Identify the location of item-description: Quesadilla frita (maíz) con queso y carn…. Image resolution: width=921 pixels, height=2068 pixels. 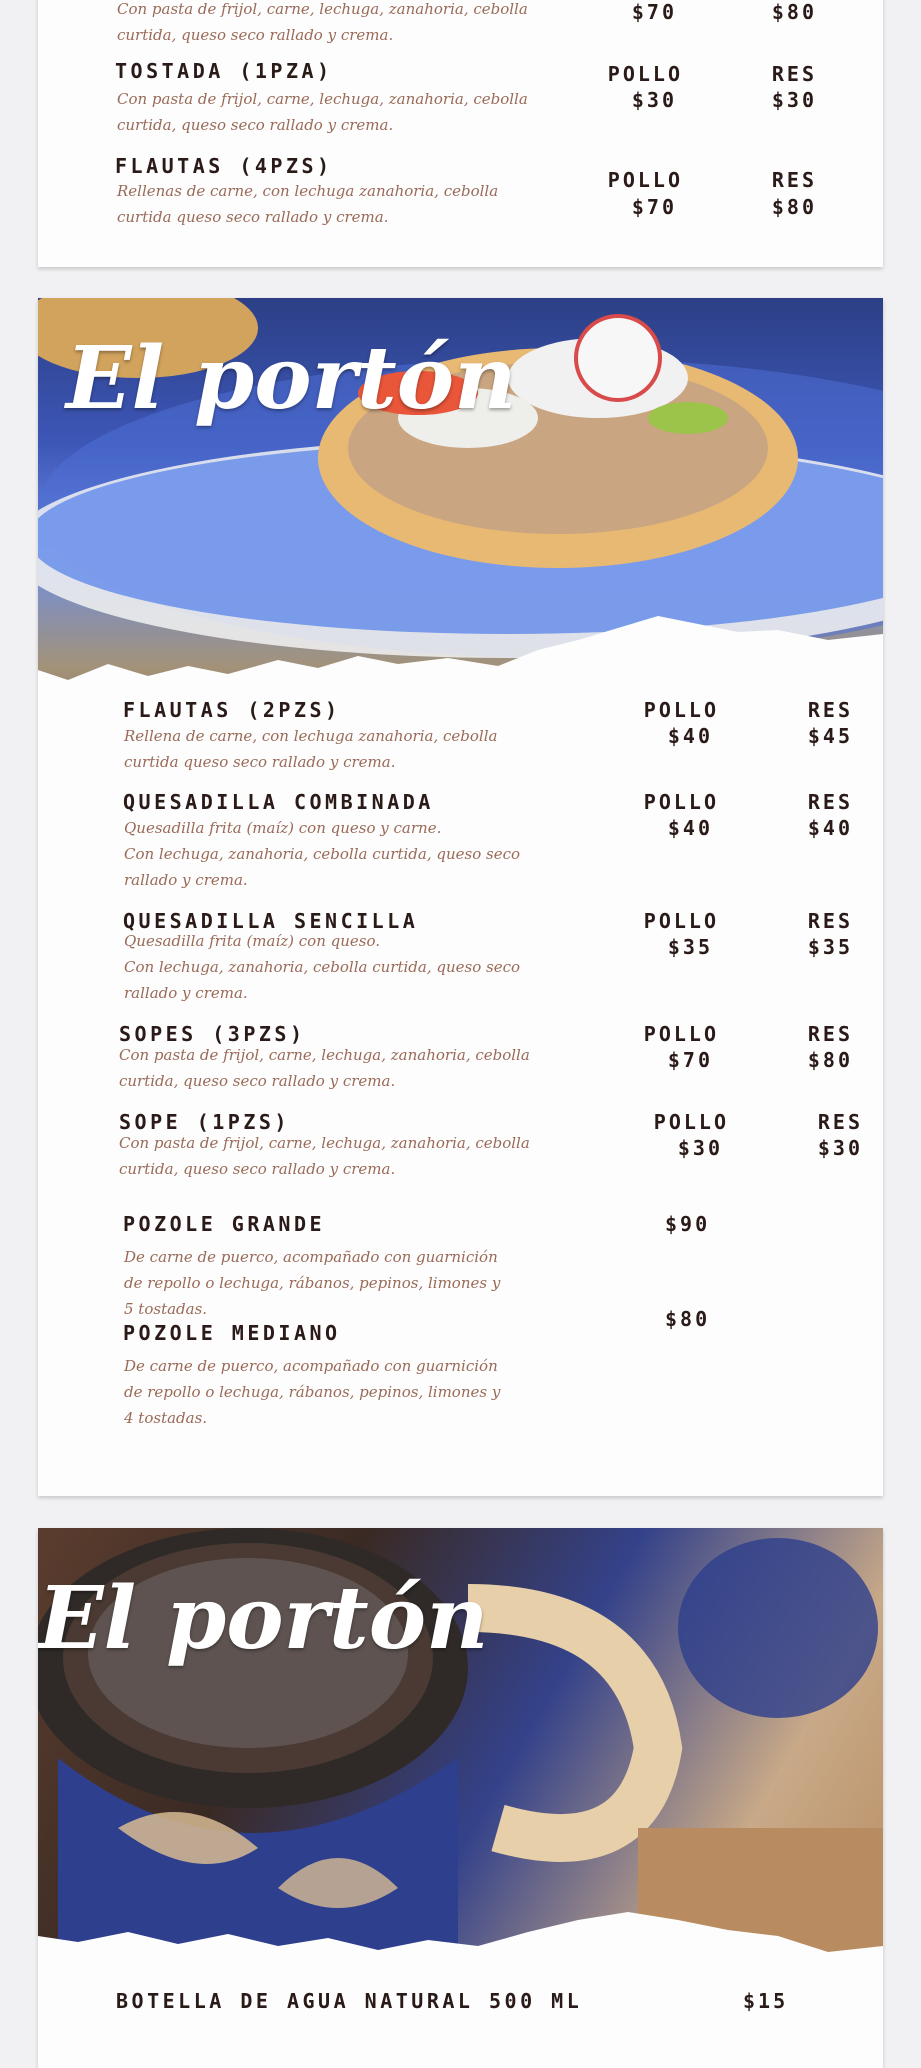
(322, 854).